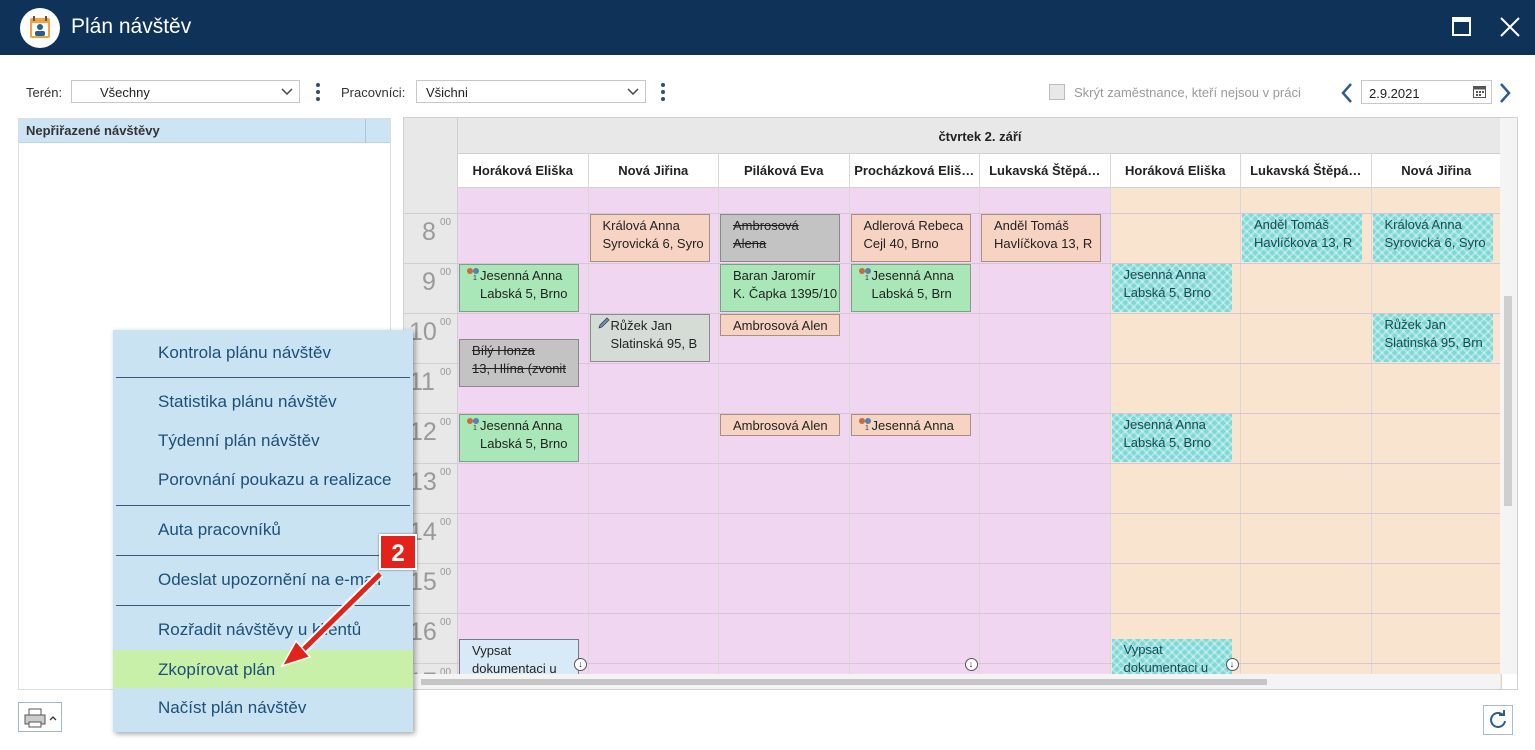  I want to click on chevron-right-icon, so click(1505, 93).